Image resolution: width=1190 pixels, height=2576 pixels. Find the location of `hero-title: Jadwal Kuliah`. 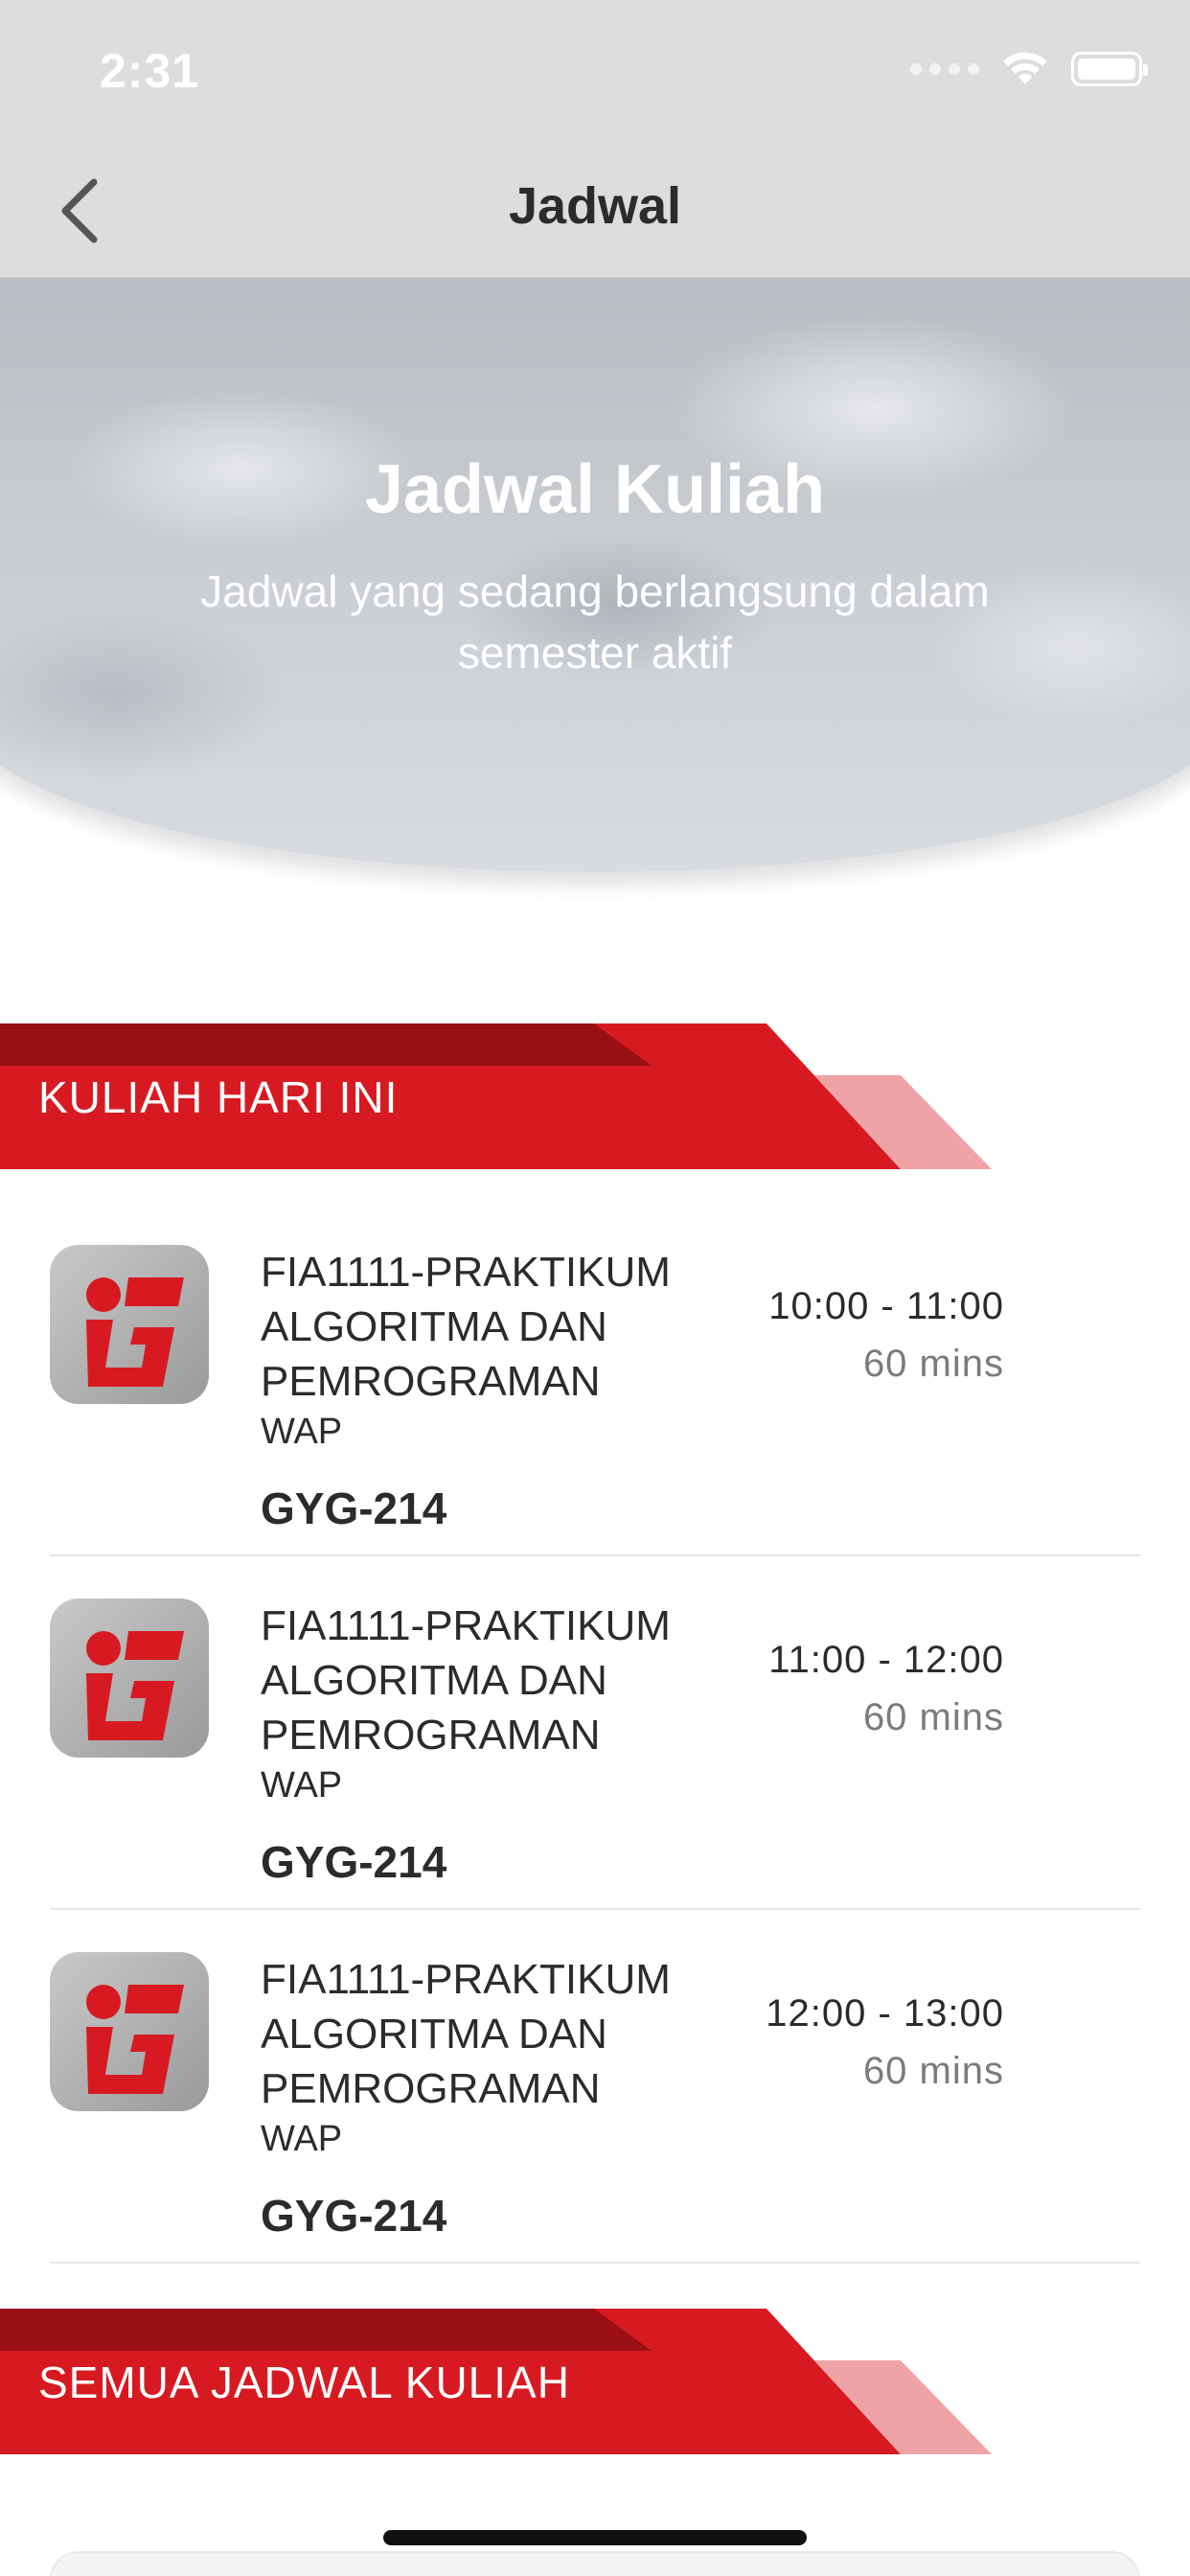

hero-title: Jadwal Kuliah is located at coordinates (595, 490).